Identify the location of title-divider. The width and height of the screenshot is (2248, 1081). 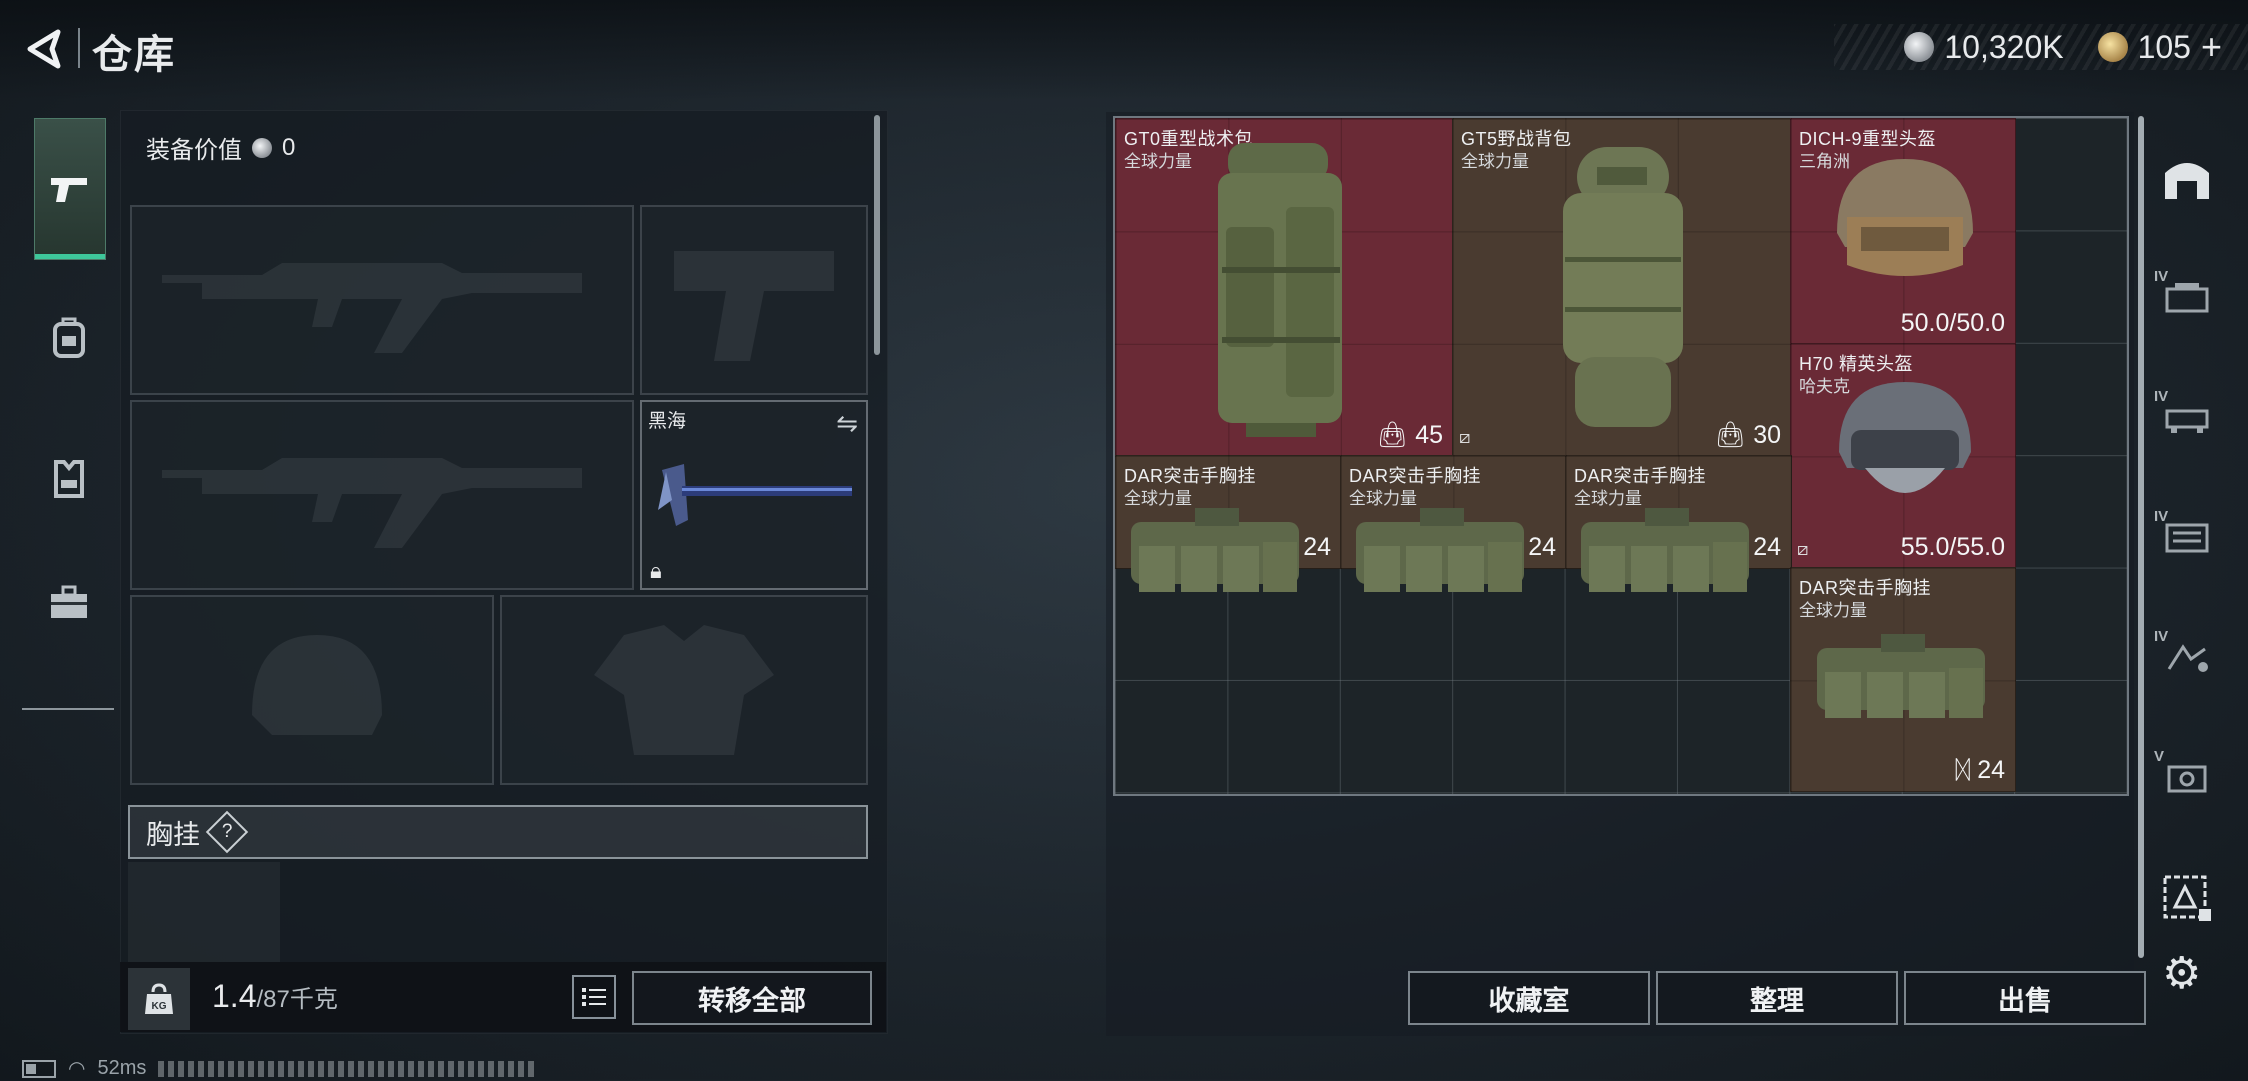
(79, 48).